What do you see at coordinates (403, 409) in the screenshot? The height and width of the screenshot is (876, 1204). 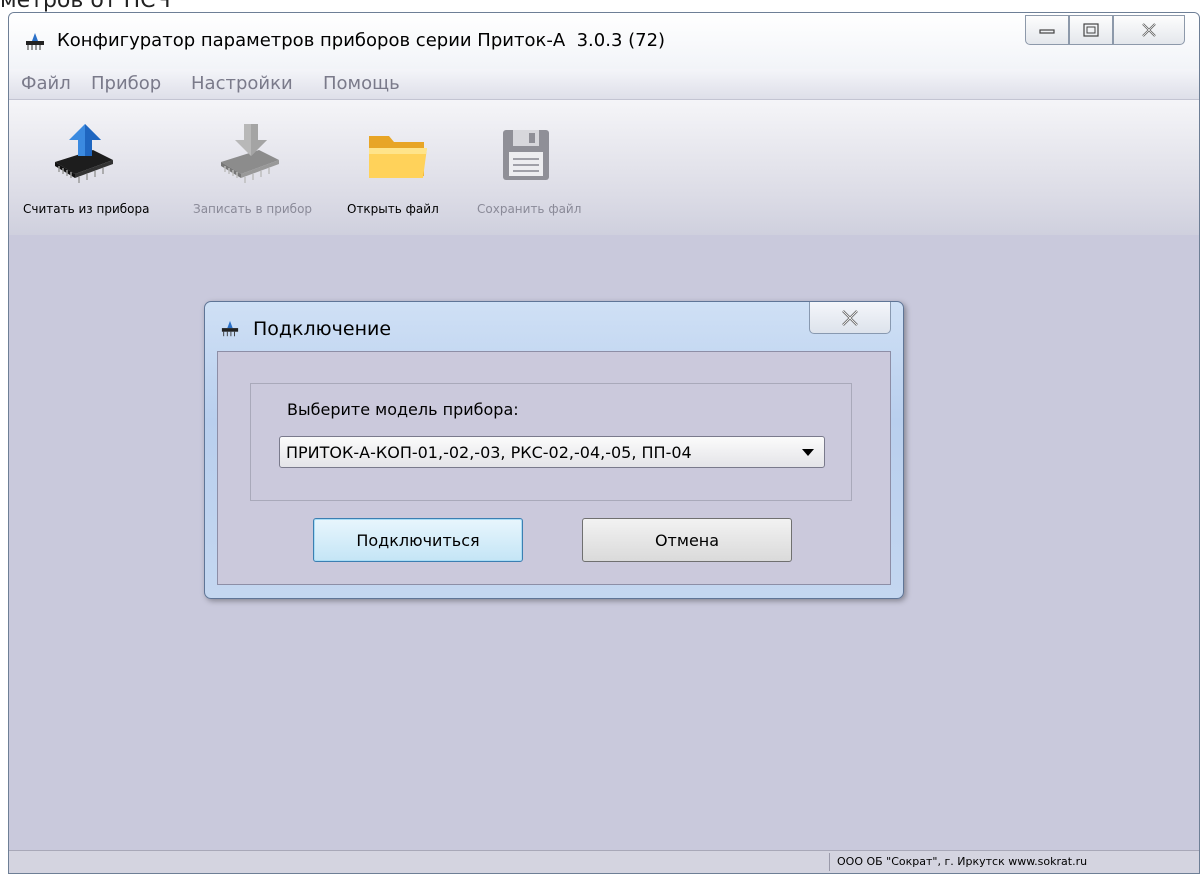 I see `model-label: Выберите модель прибора:` at bounding box center [403, 409].